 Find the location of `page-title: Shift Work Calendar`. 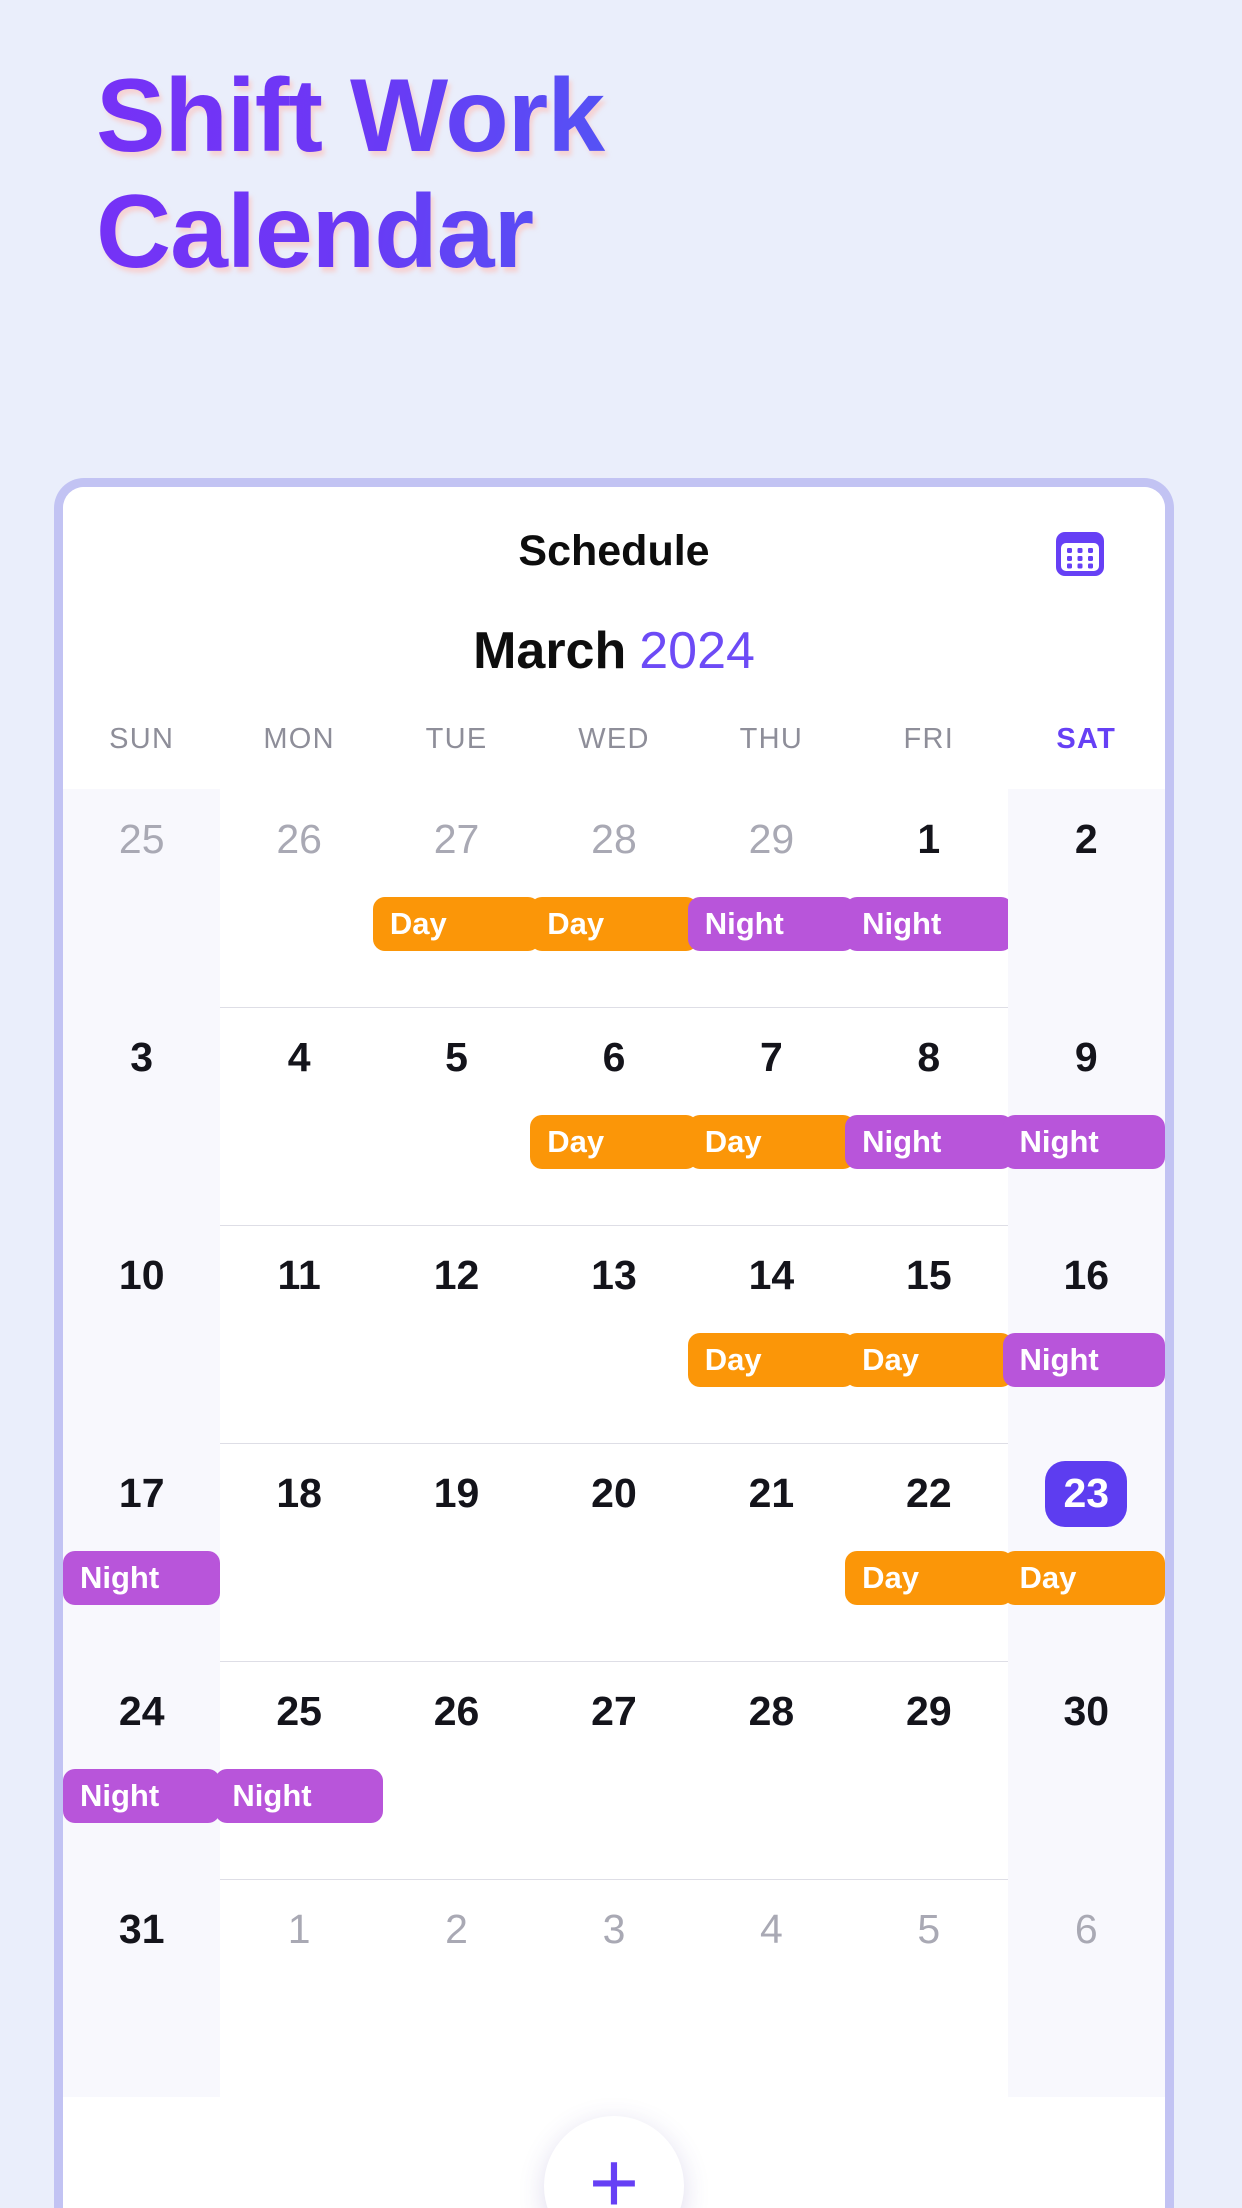

page-title: Shift Work Calendar is located at coordinates (398, 145).